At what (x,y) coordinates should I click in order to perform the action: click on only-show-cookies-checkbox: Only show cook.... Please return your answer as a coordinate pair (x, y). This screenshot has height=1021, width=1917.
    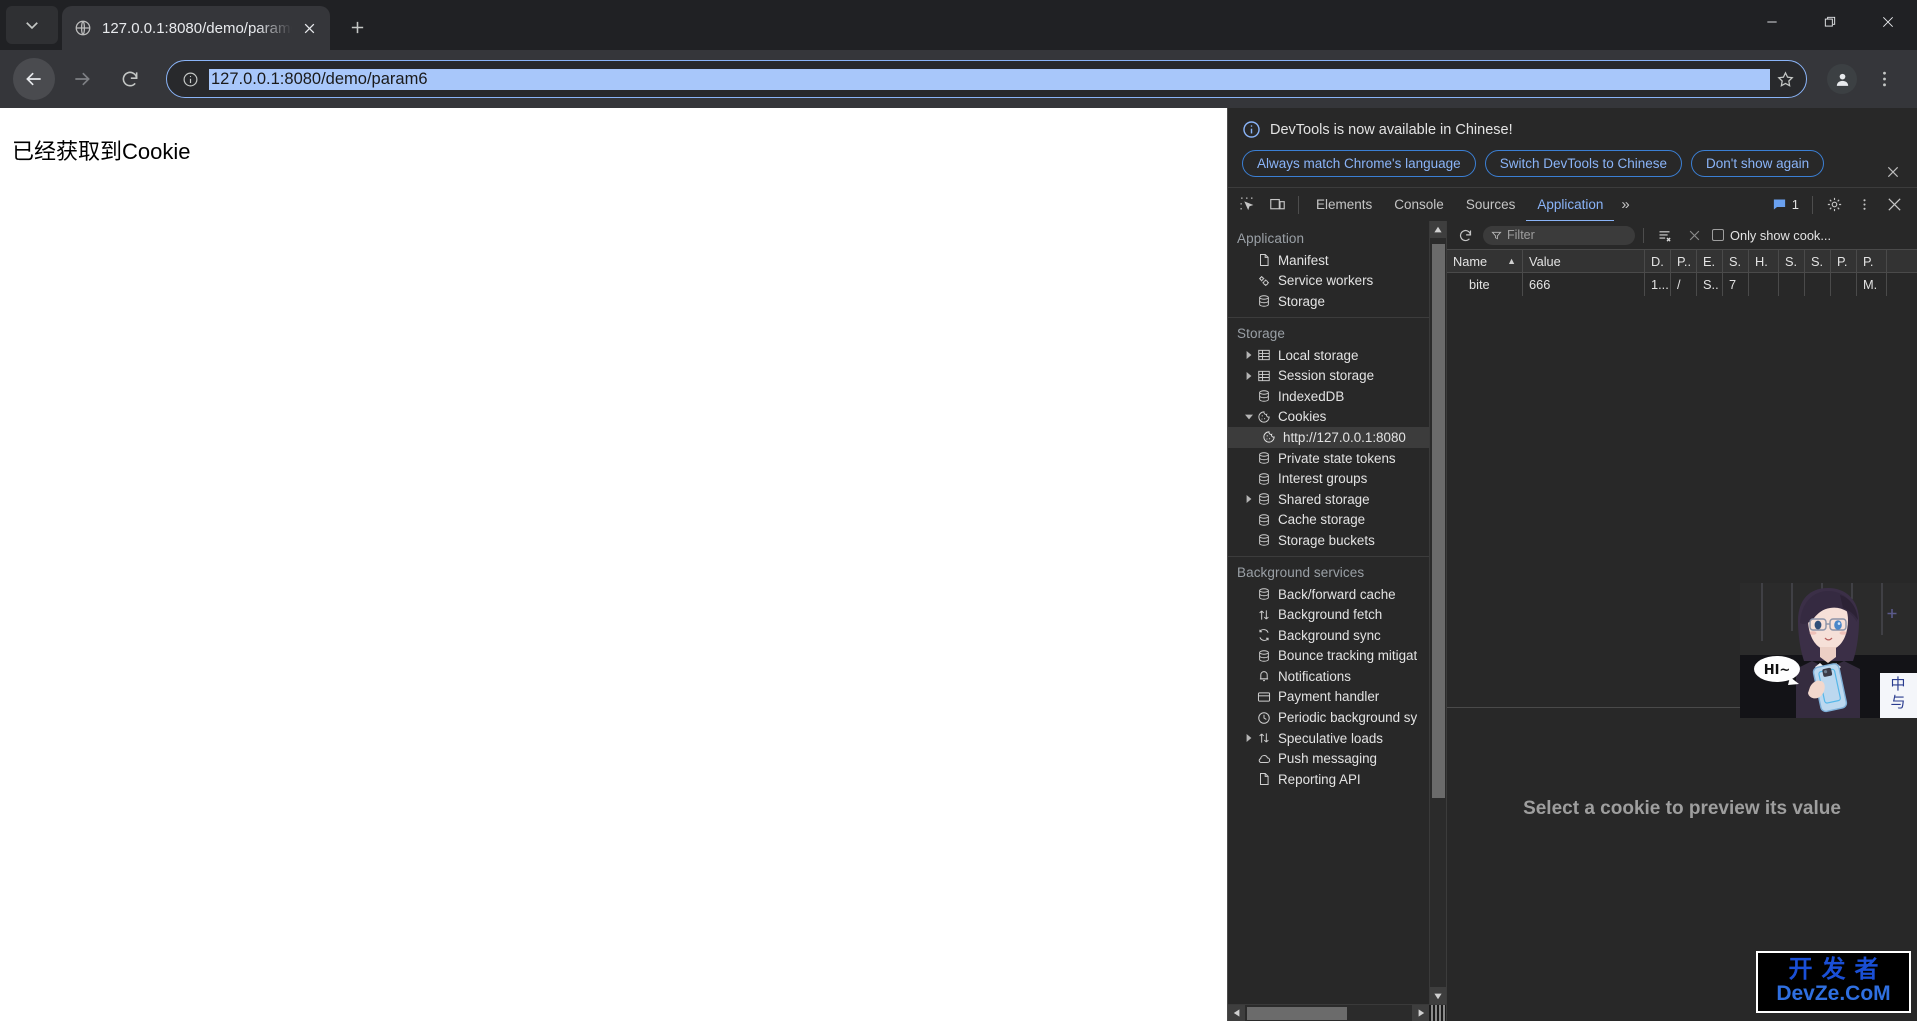
    Looking at the image, I should click on (1771, 235).